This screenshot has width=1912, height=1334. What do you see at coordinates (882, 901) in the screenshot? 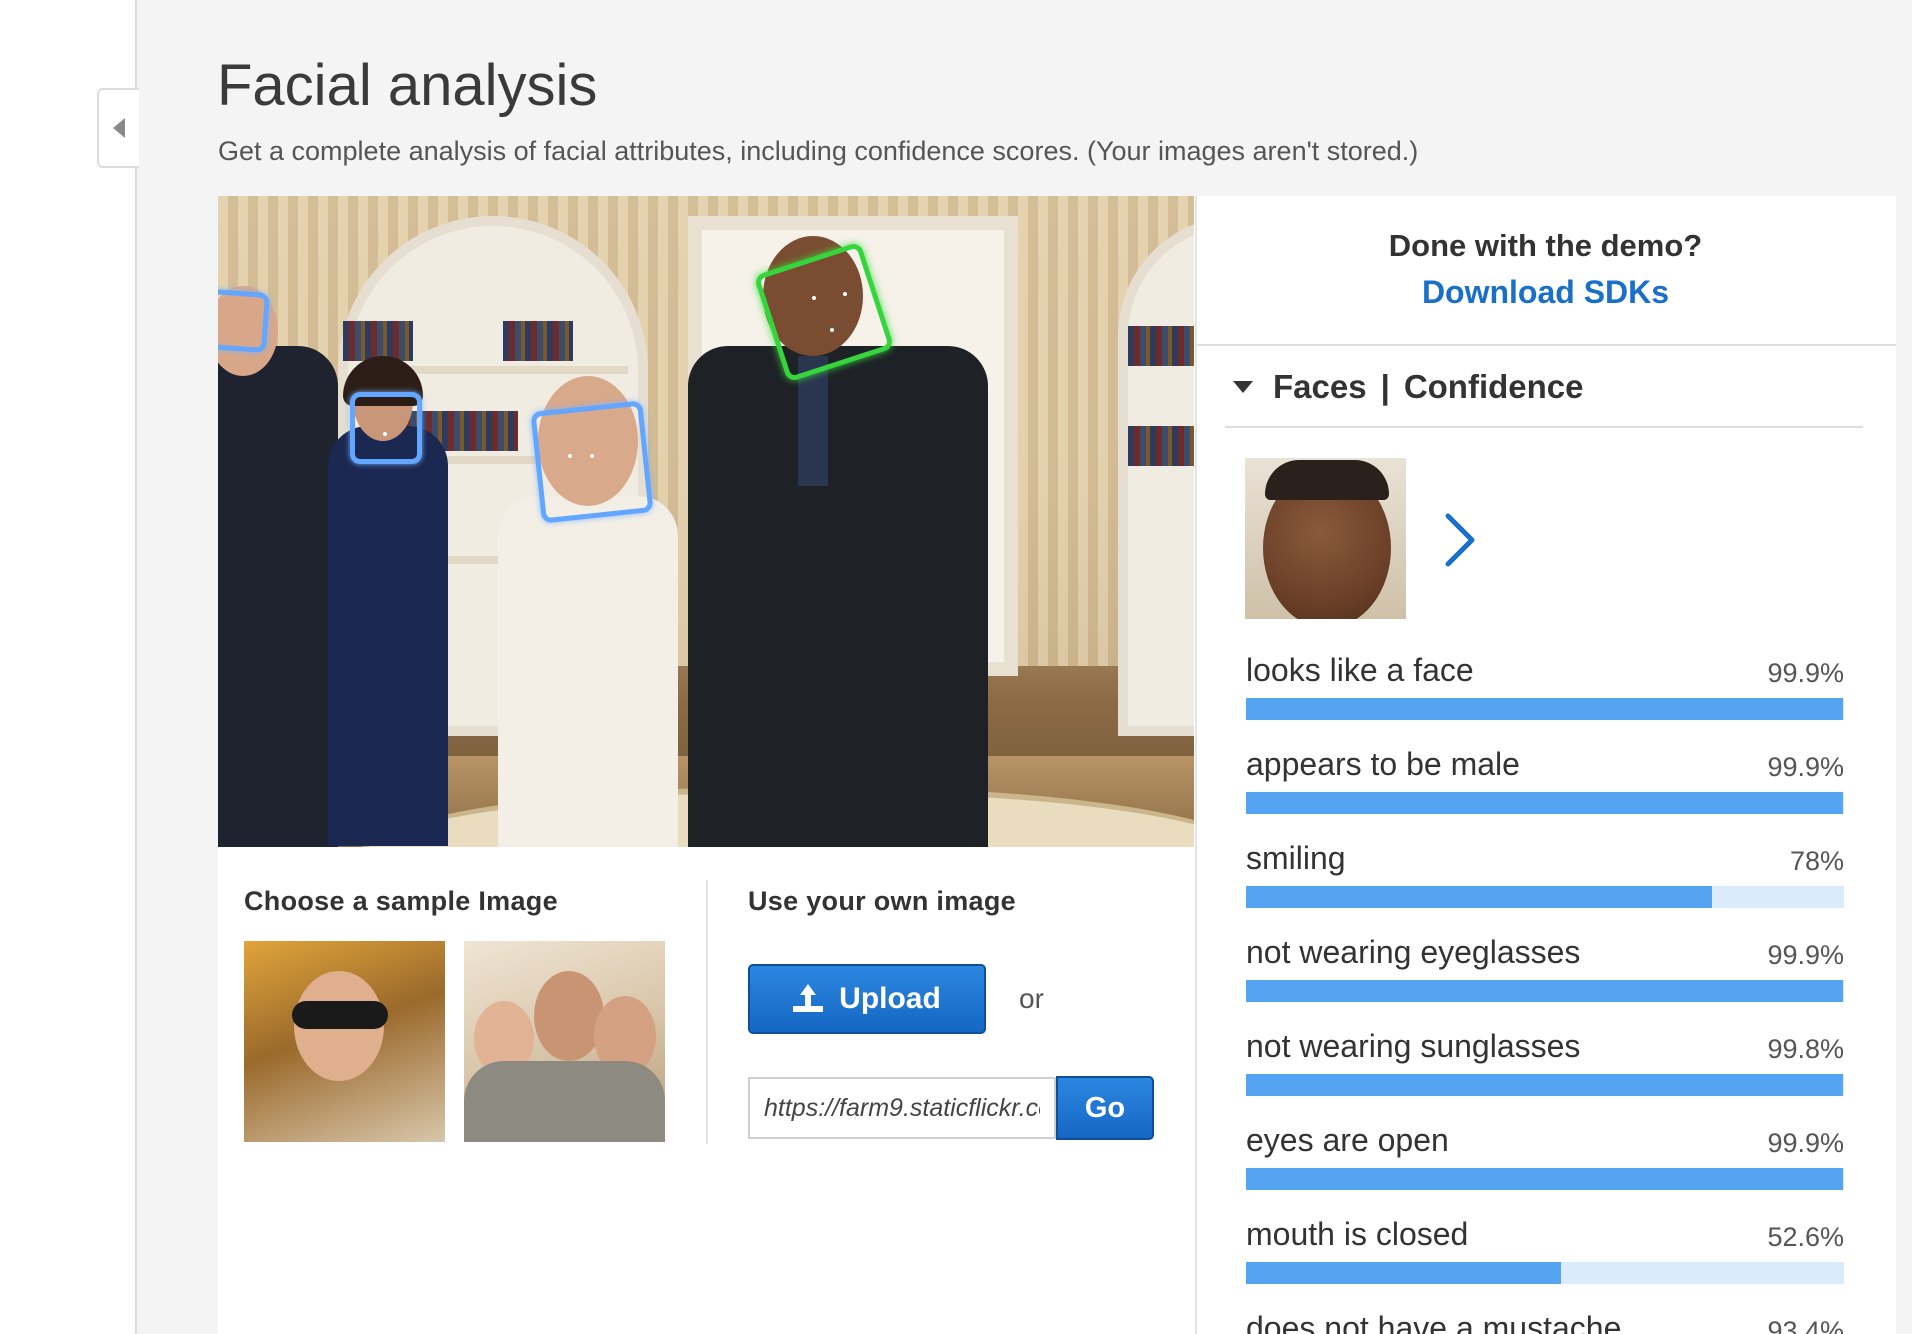
I see `own-image-section-title: Use your own image` at bounding box center [882, 901].